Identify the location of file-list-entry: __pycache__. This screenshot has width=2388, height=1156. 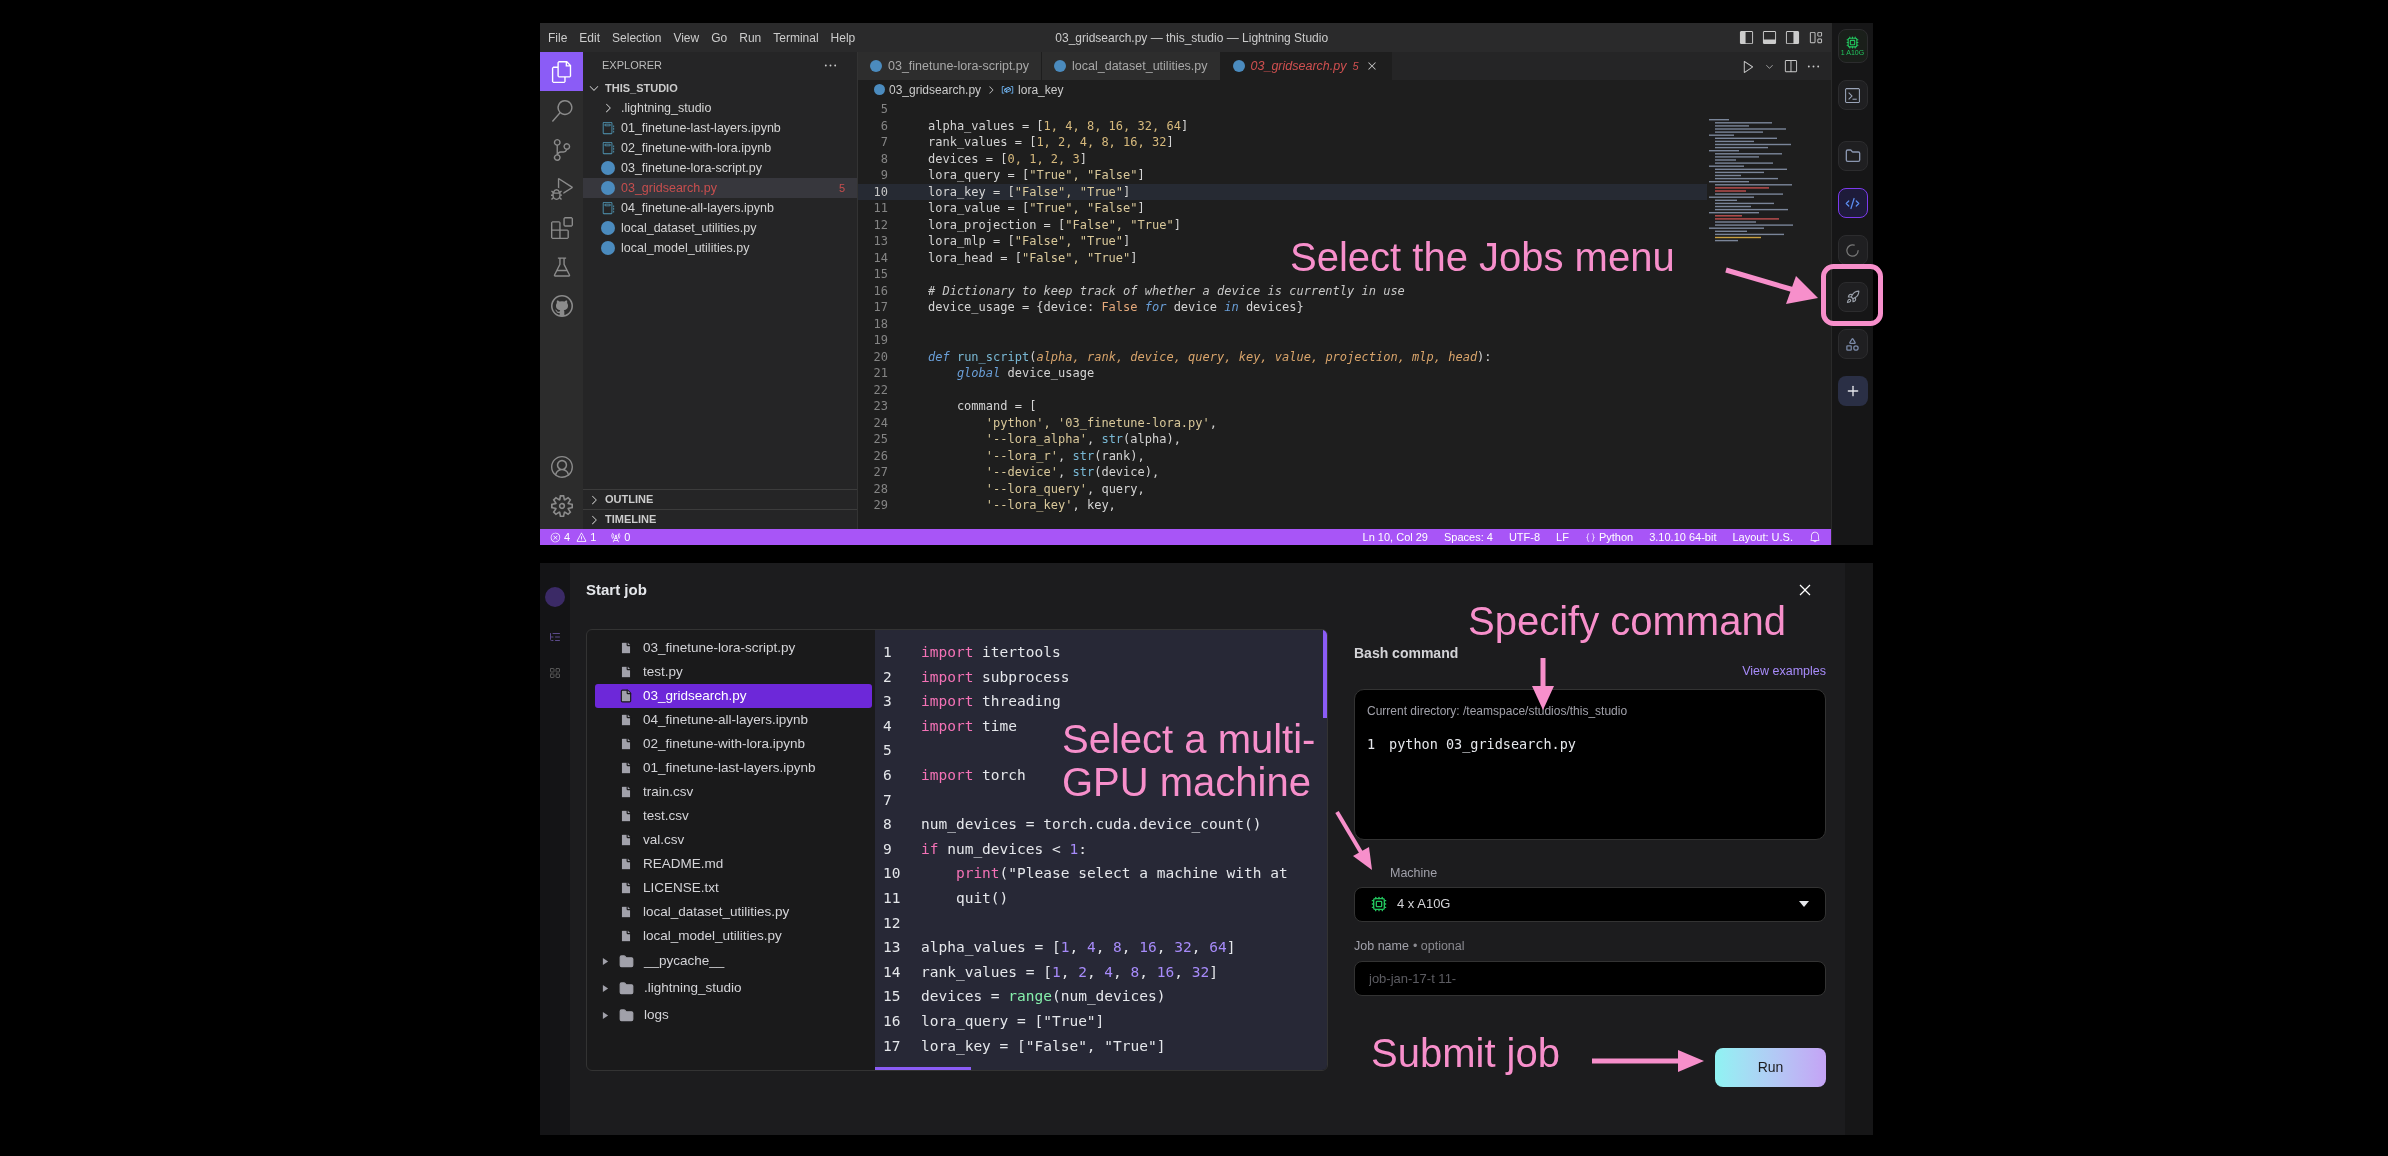
(733, 961).